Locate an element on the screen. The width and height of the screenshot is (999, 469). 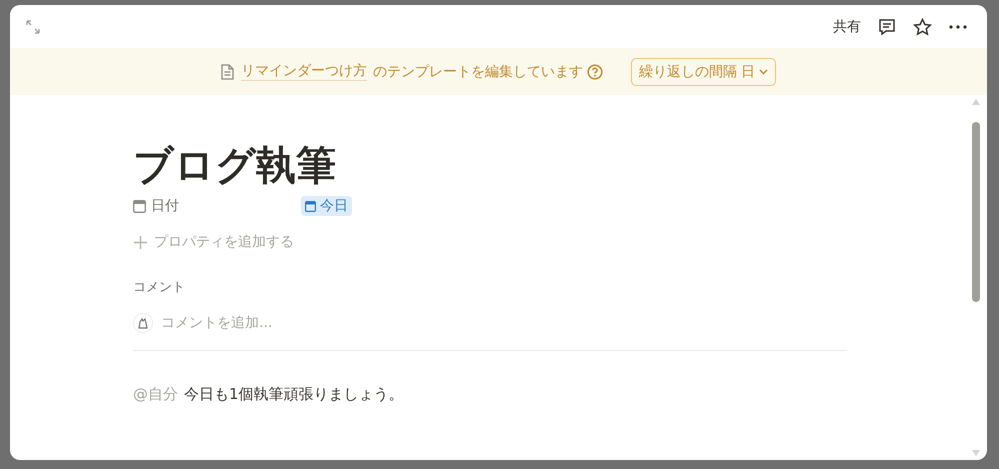
date-chip: 今日 is located at coordinates (326, 206).